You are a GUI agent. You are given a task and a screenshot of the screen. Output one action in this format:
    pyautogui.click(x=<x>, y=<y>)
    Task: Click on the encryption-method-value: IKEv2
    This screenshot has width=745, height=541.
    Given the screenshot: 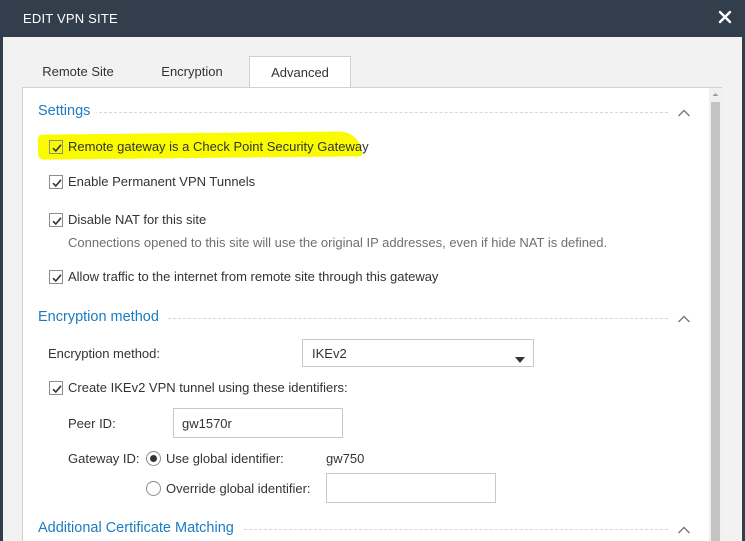 What is the action you would take?
    pyautogui.click(x=329, y=353)
    